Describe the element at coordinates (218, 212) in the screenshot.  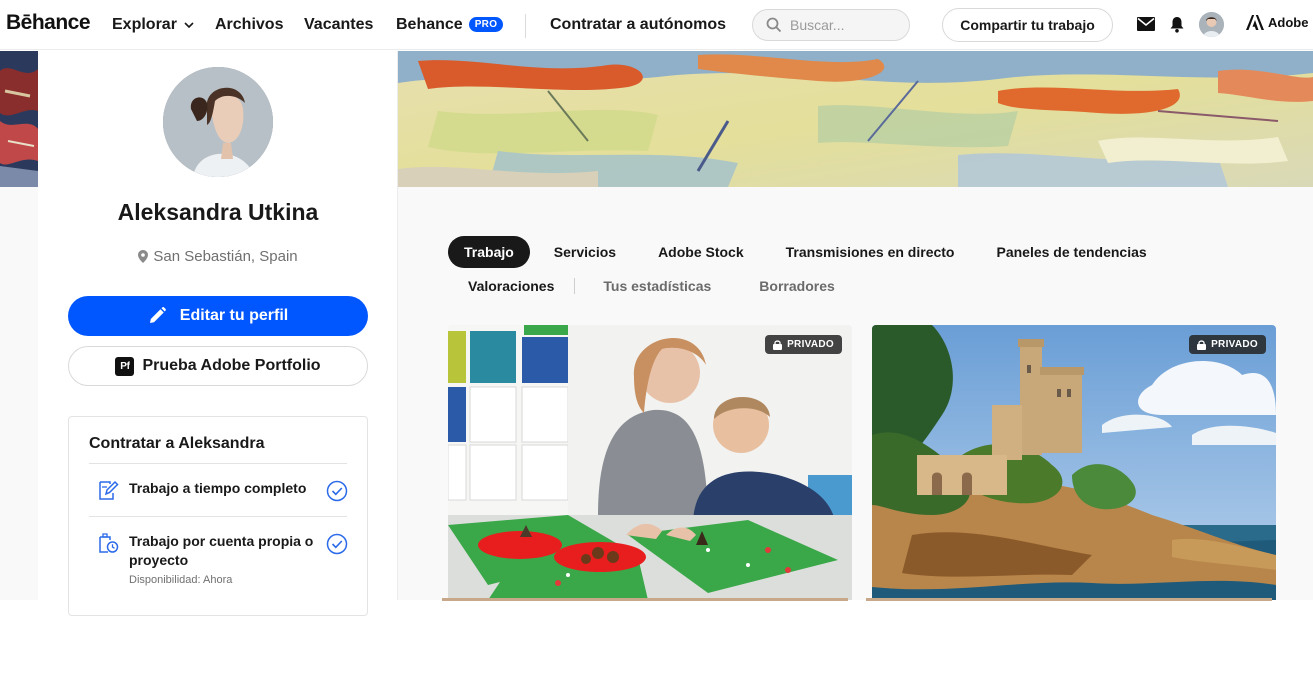
I see `profile-name: Aleksandra Utkina` at that location.